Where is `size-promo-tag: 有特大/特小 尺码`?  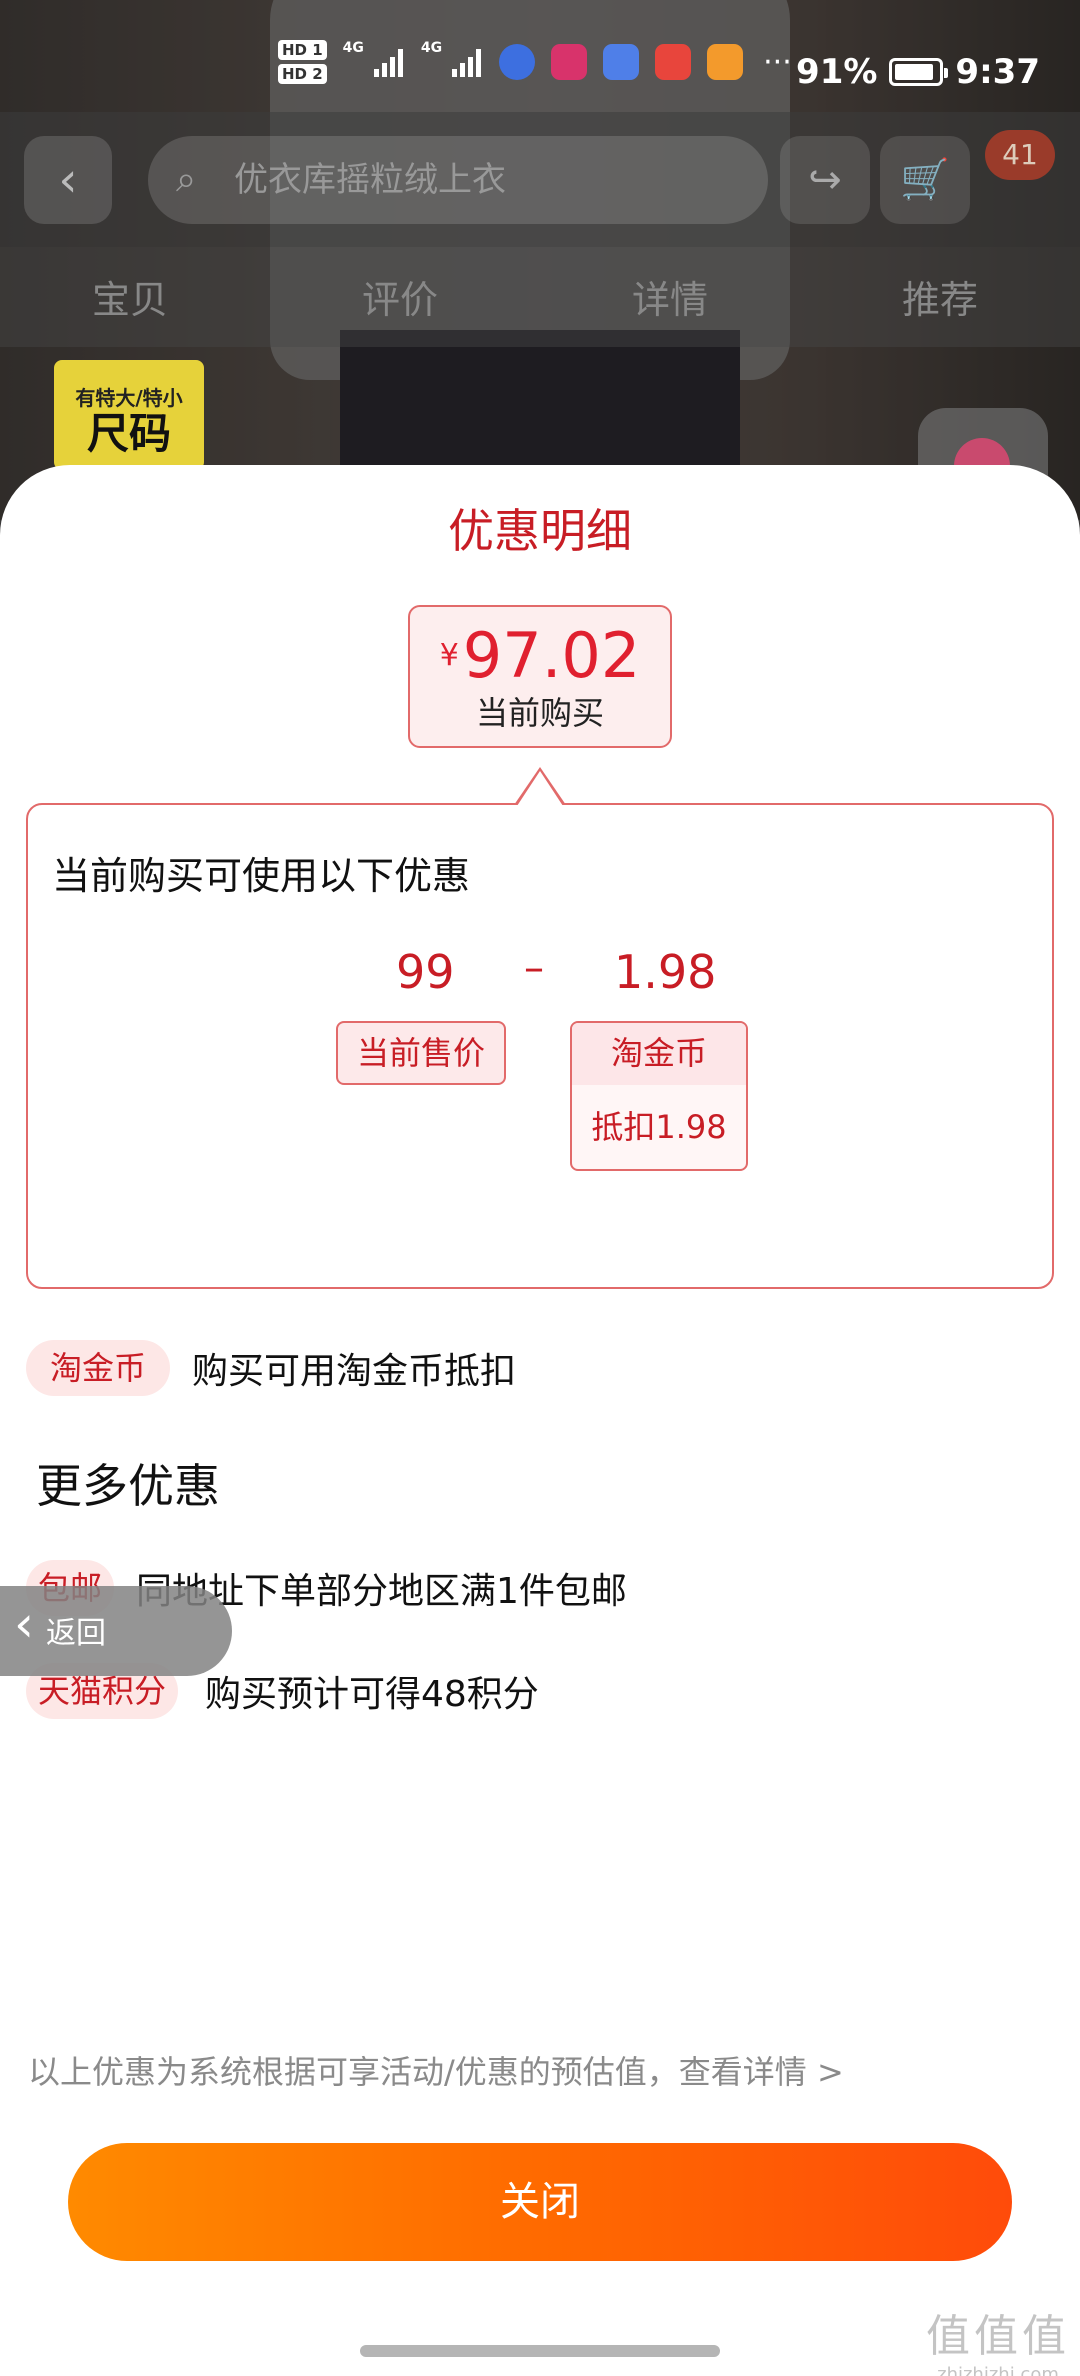 size-promo-tag: 有特大/特小 尺码 is located at coordinates (129, 415).